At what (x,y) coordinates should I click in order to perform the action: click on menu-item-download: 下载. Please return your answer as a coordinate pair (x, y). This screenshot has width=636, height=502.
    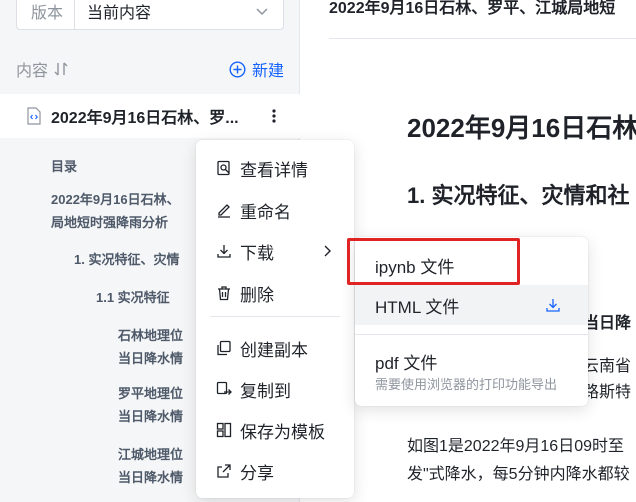
    Looking at the image, I should click on (275, 251).